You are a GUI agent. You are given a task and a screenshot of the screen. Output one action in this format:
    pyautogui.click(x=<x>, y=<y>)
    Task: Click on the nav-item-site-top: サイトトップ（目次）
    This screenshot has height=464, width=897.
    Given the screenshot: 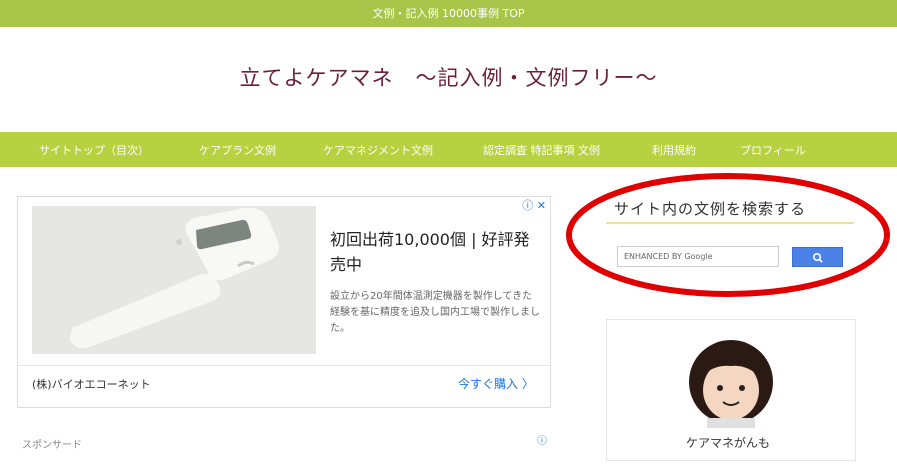 What is the action you would take?
    pyautogui.click(x=94, y=149)
    